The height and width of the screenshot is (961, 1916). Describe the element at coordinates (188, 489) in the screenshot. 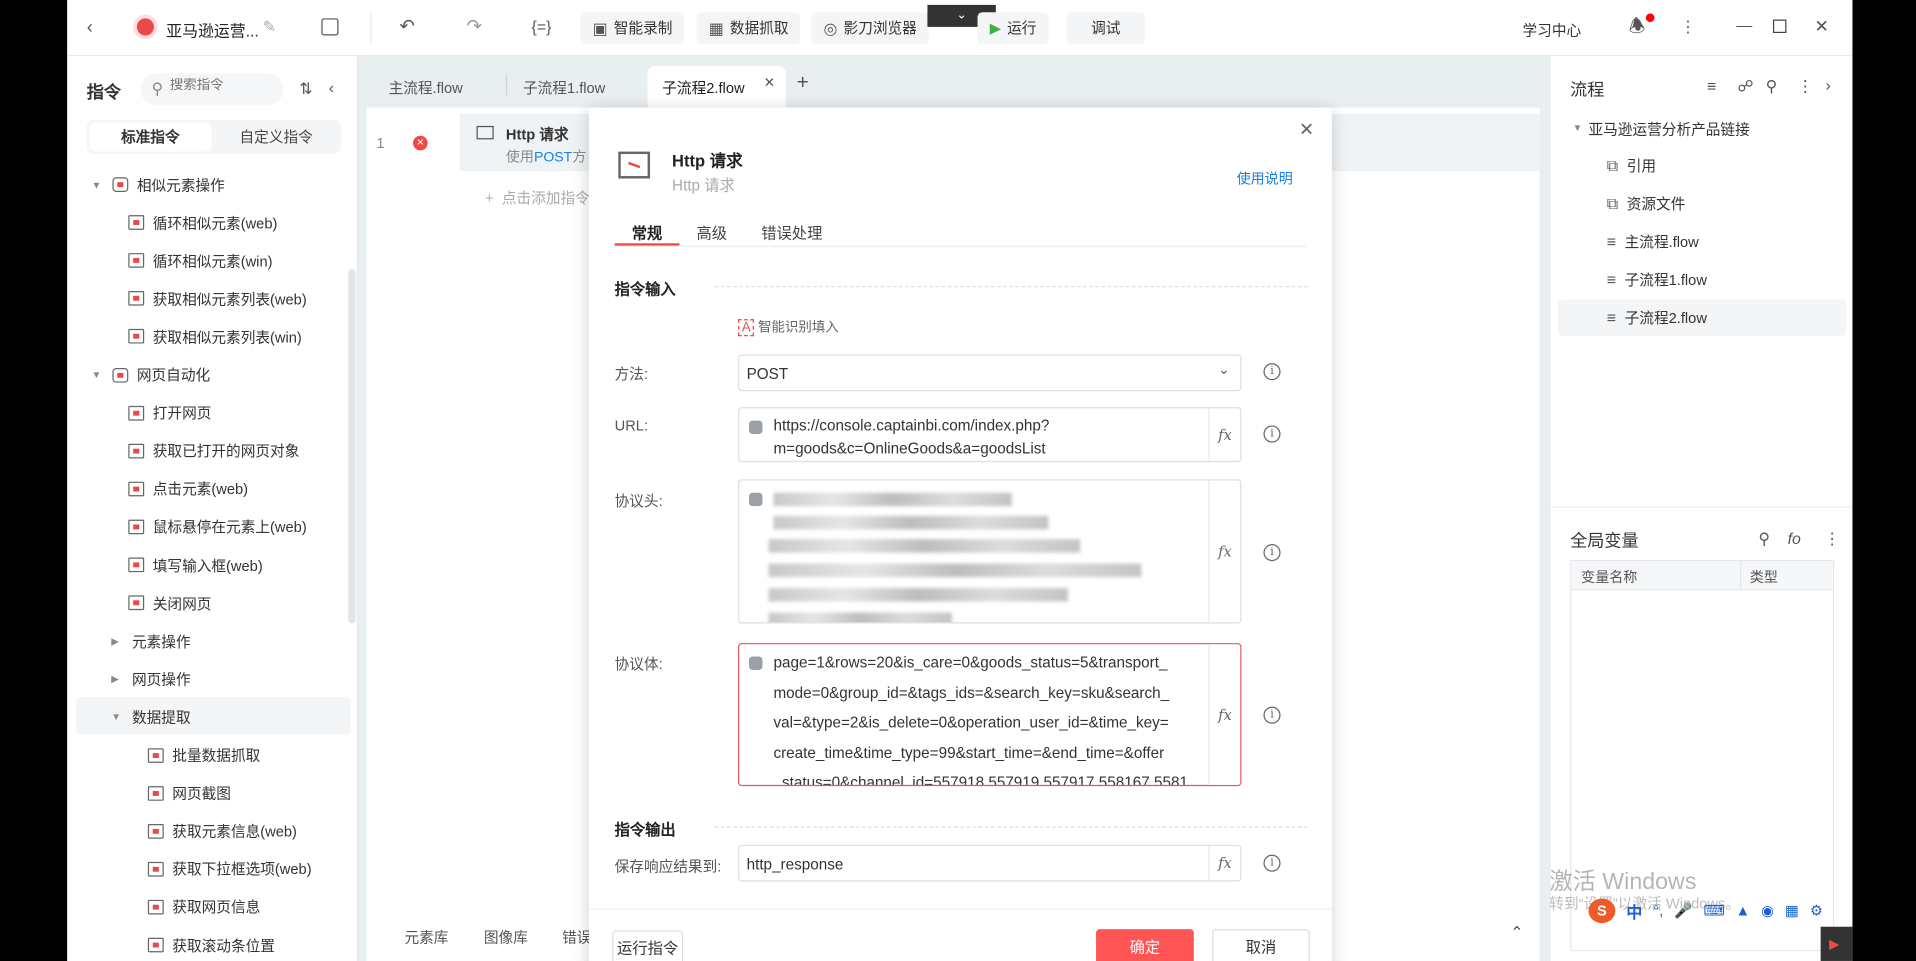

I see `command-tree-item: 点击元素(web)` at that location.